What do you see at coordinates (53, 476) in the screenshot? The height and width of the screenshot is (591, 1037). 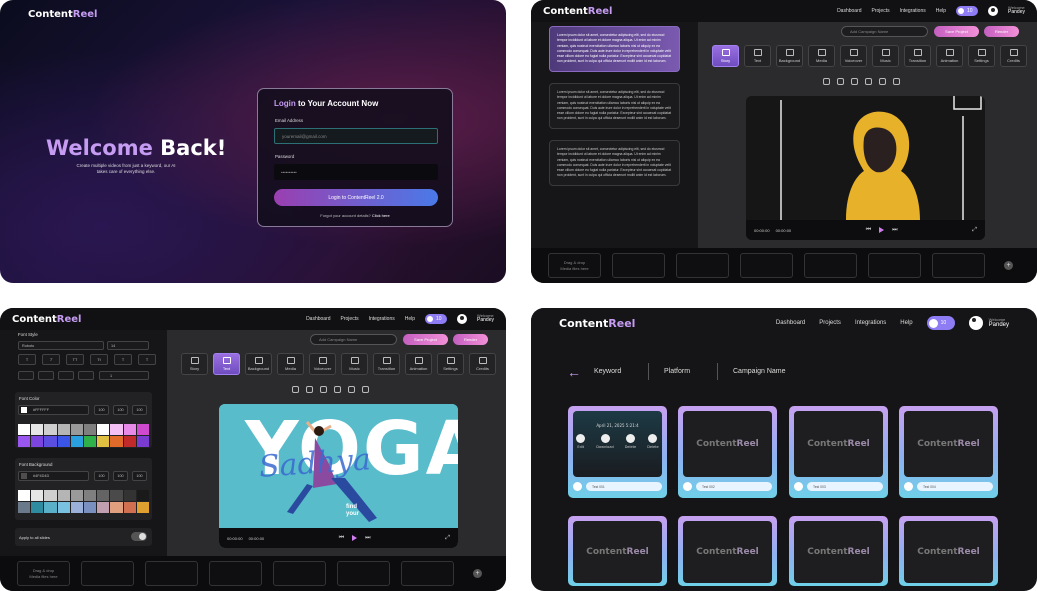 I see `font-bg-hex: #4F4D4D` at bounding box center [53, 476].